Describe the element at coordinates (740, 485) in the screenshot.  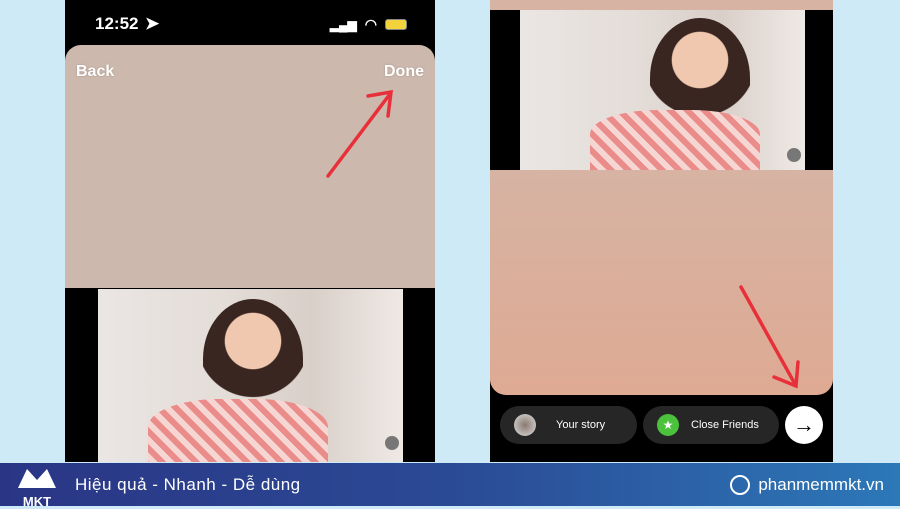
I see `globe-icon` at that location.